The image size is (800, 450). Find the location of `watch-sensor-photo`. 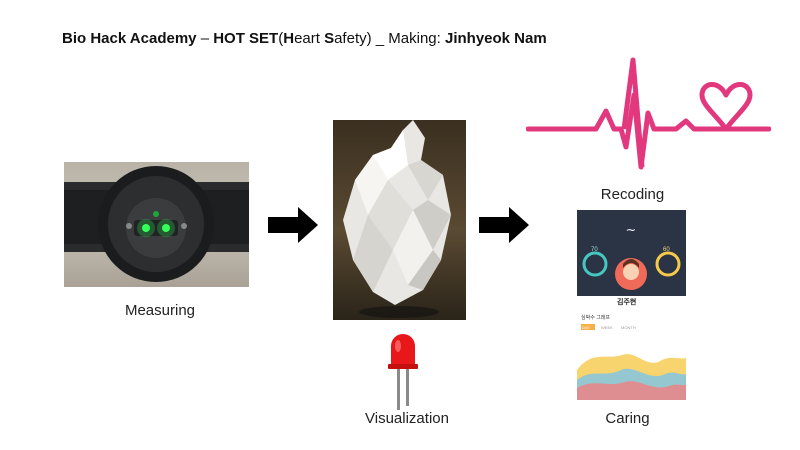

watch-sensor-photo is located at coordinates (156, 224).